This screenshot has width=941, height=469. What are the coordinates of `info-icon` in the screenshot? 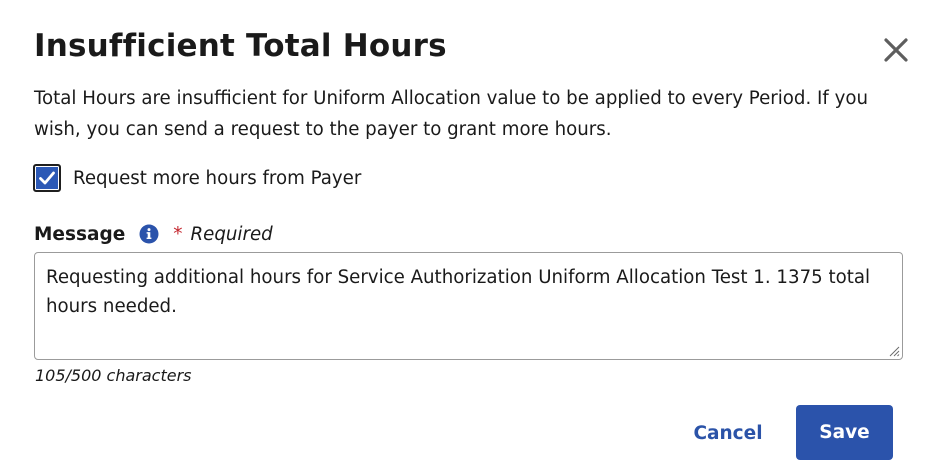 It's located at (149, 234).